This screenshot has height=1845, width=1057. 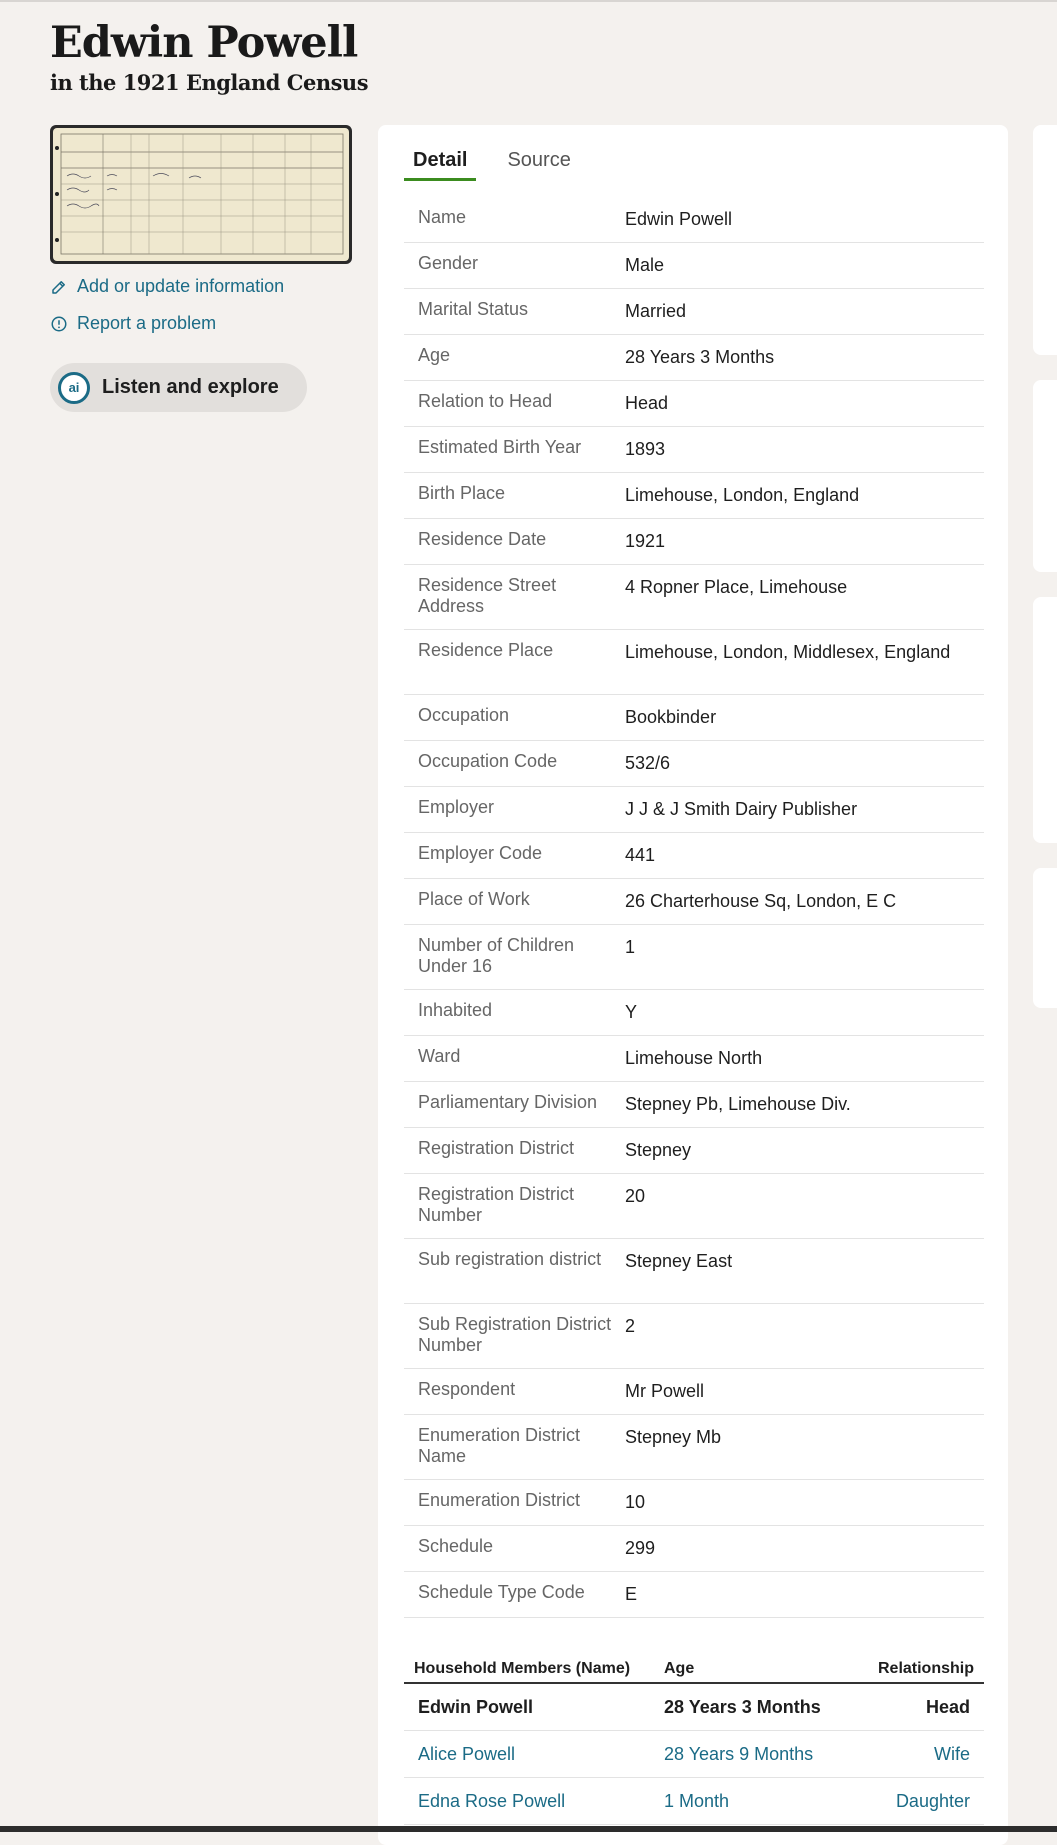 I want to click on detail-row: Enumeration District 10, so click(x=694, y=1503).